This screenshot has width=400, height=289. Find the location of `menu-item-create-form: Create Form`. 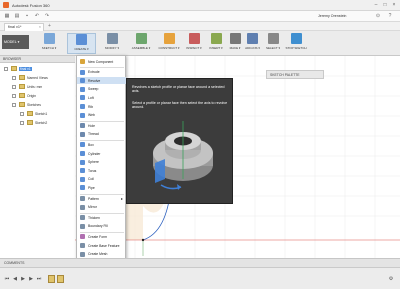

menu-item-create-form: Create Form is located at coordinates (101, 236).